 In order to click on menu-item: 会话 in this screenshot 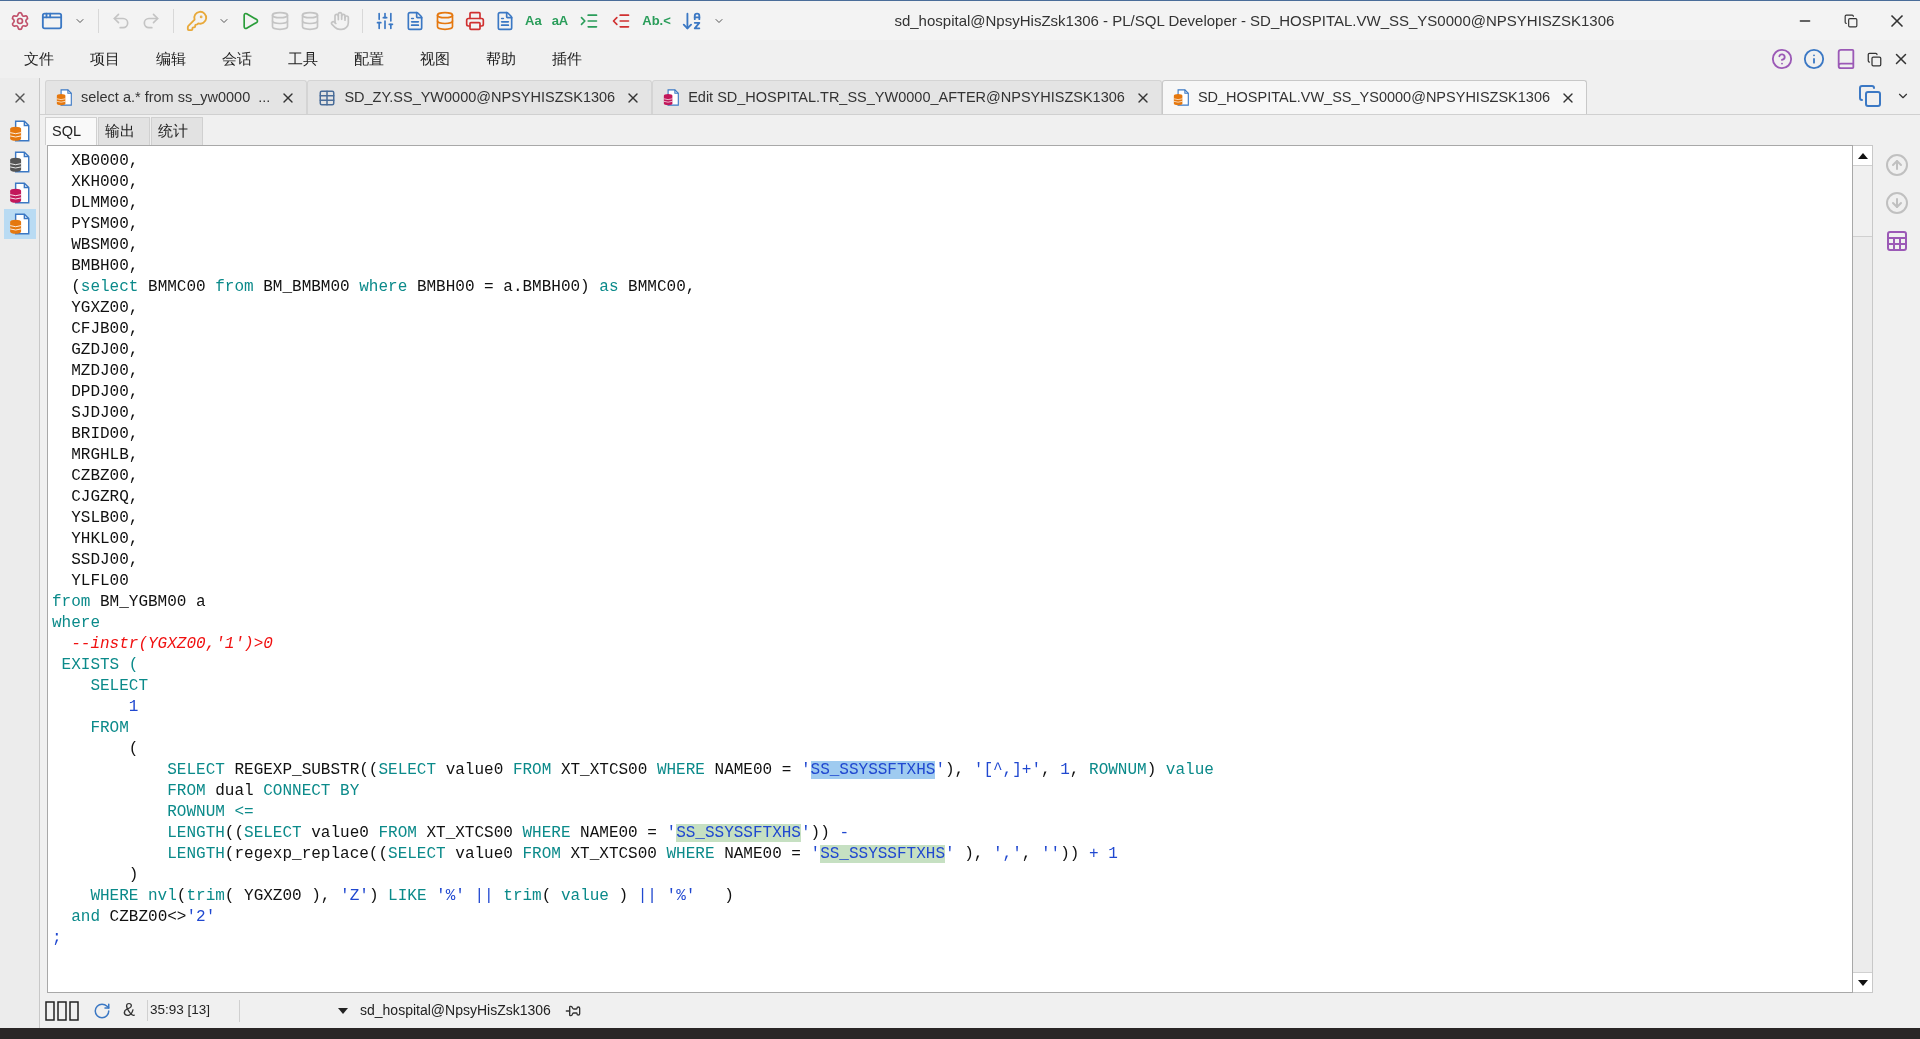, I will do `click(237, 59)`.